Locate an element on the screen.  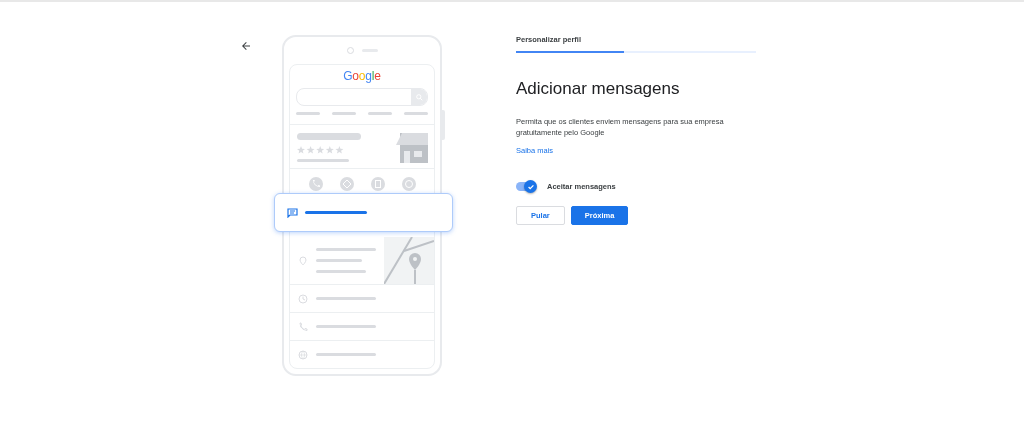
toggle-switch is located at coordinates (526, 186).